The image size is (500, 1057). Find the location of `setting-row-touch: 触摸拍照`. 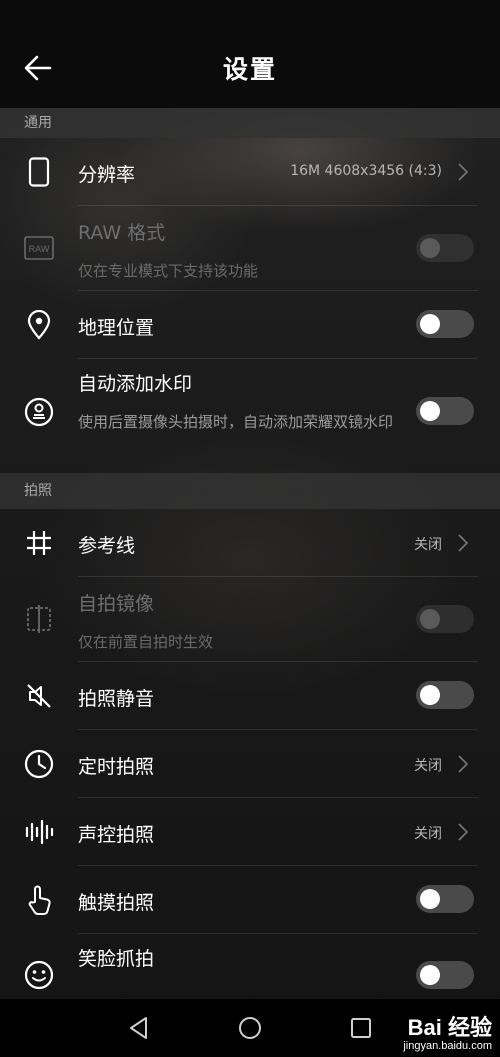

setting-row-touch: 触摸拍照 is located at coordinates (250, 899).